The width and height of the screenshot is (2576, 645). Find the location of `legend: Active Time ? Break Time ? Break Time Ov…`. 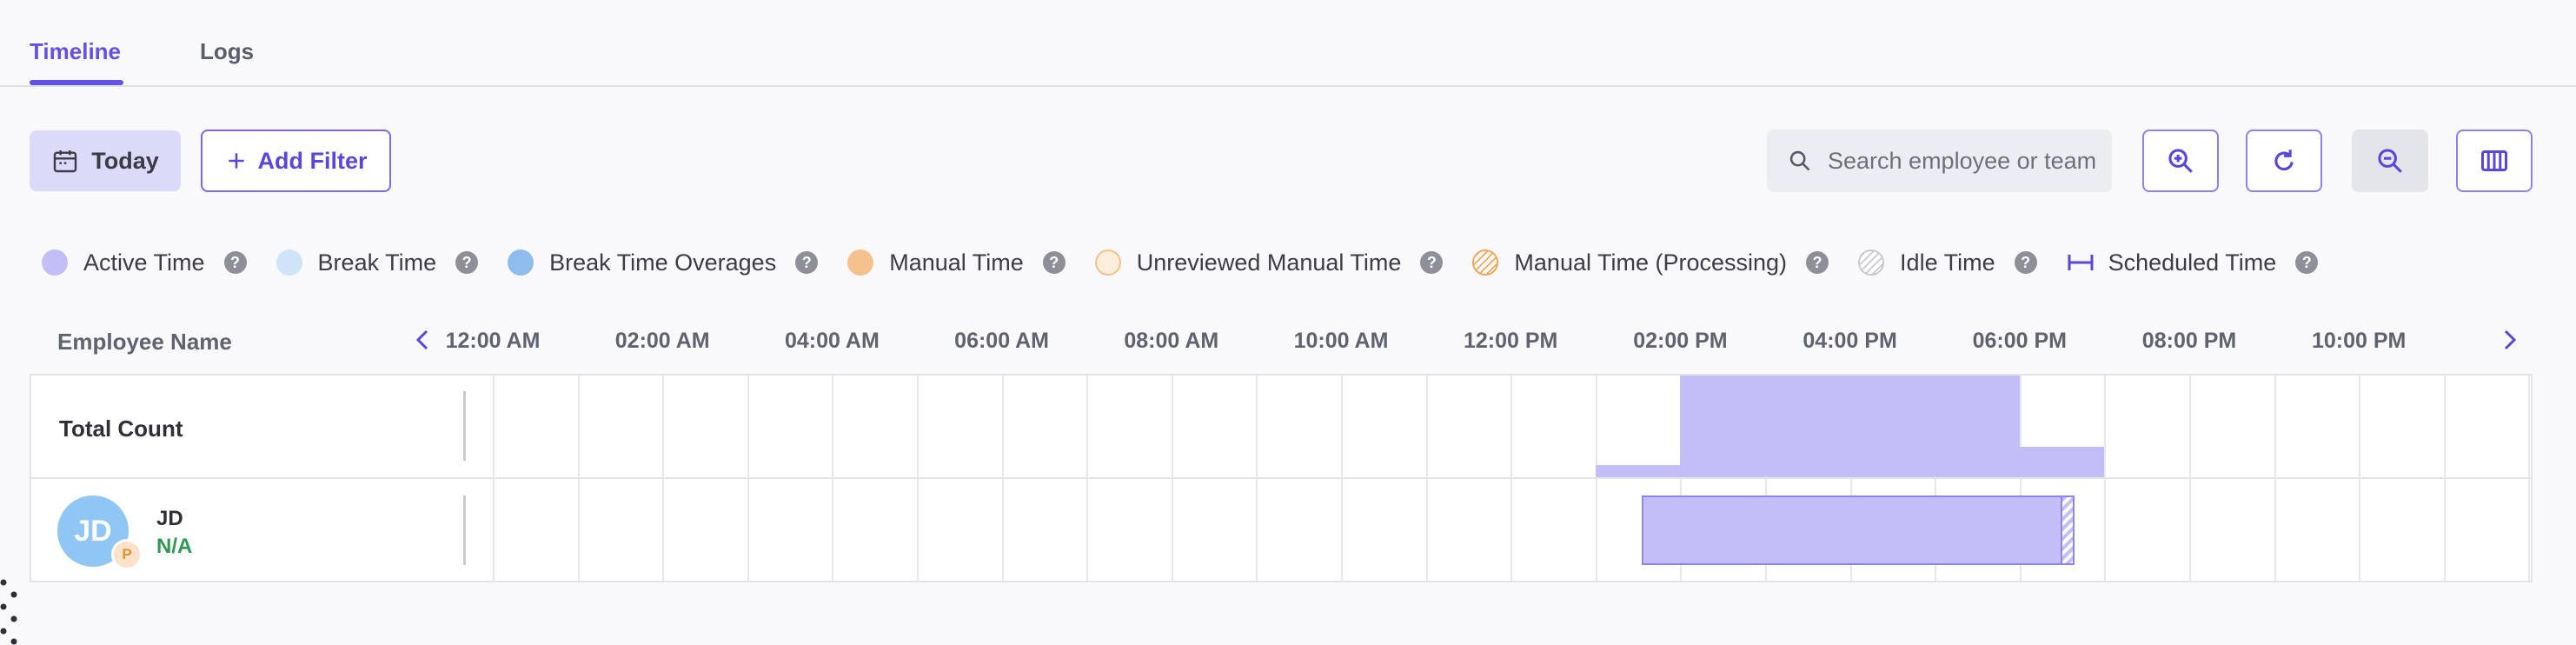

legend: Active Time ? Break Time ? Break Time Ov… is located at coordinates (1194, 262).